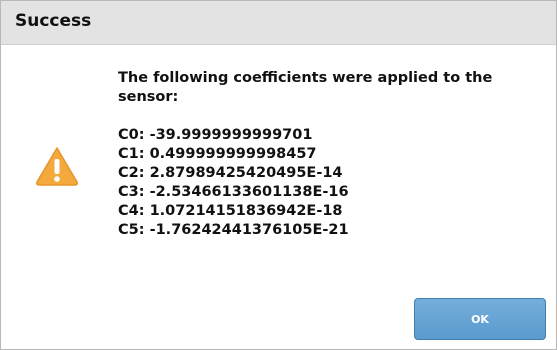 The image size is (557, 350). What do you see at coordinates (278, 23) in the screenshot?
I see `dialog-titlebar: Success` at bounding box center [278, 23].